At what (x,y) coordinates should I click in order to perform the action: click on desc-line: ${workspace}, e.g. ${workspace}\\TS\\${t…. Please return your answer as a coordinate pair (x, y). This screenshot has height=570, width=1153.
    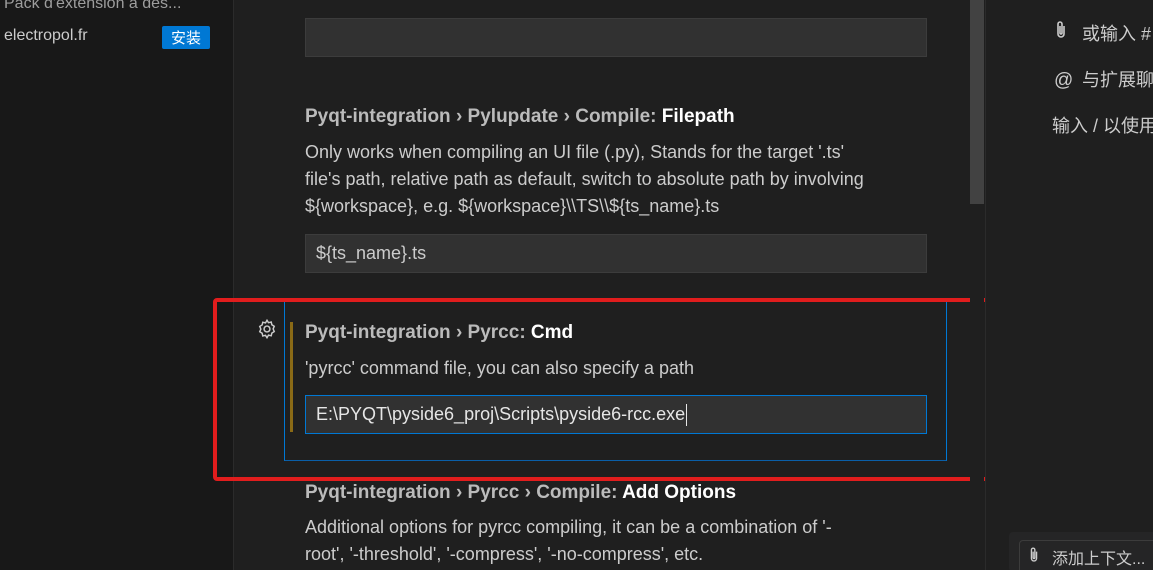
    Looking at the image, I should click on (512, 206).